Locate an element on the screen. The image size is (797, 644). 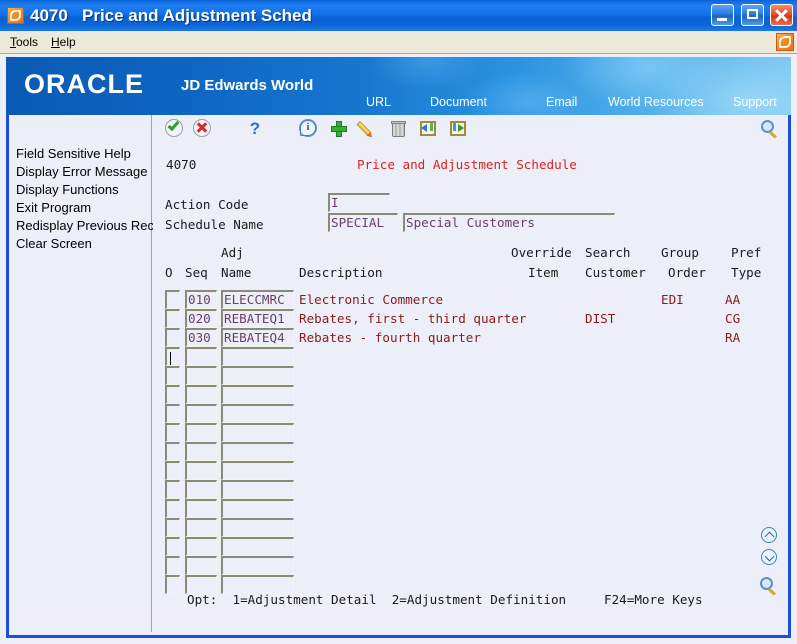
banner-link-document: Document is located at coordinates (458, 102).